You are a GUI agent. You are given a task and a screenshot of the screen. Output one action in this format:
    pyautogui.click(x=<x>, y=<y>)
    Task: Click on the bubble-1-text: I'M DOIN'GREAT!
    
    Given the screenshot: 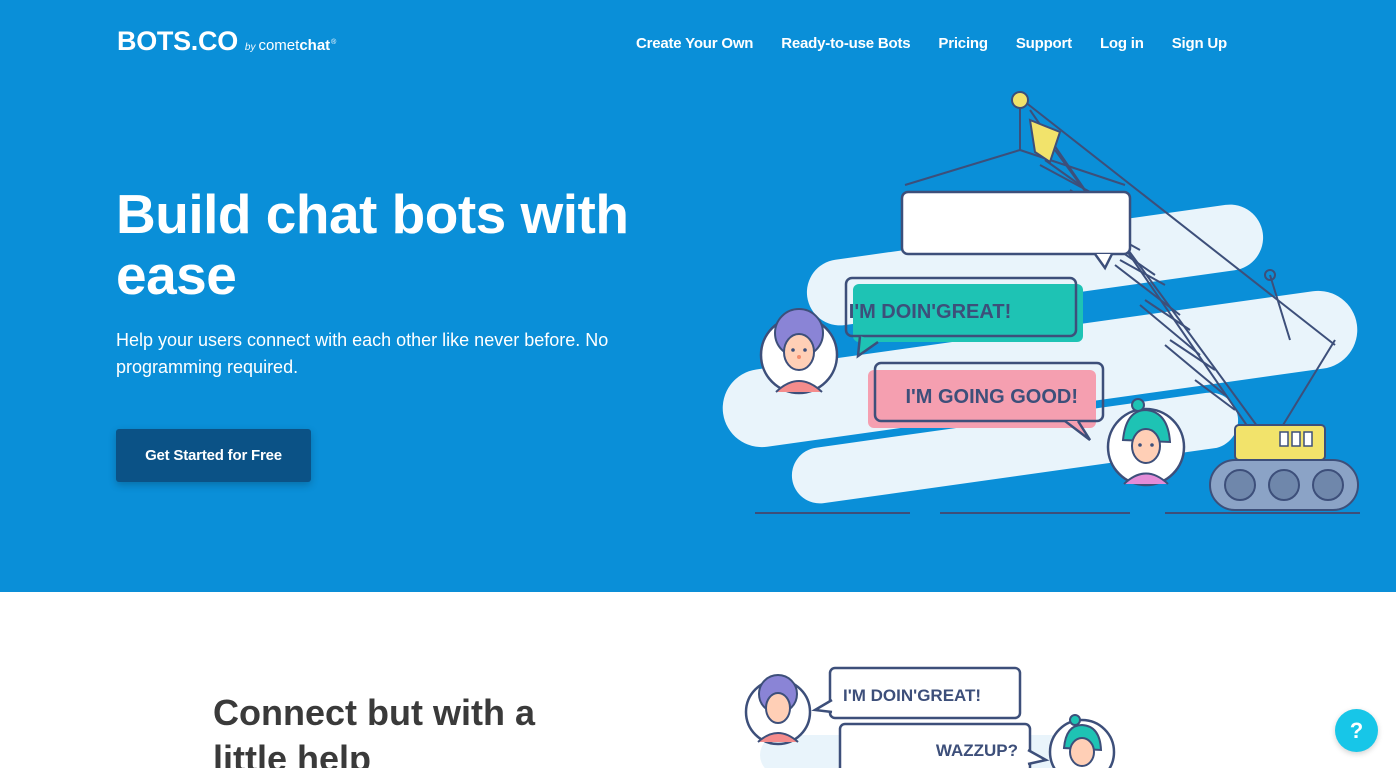 What is the action you would take?
    pyautogui.click(x=930, y=312)
    